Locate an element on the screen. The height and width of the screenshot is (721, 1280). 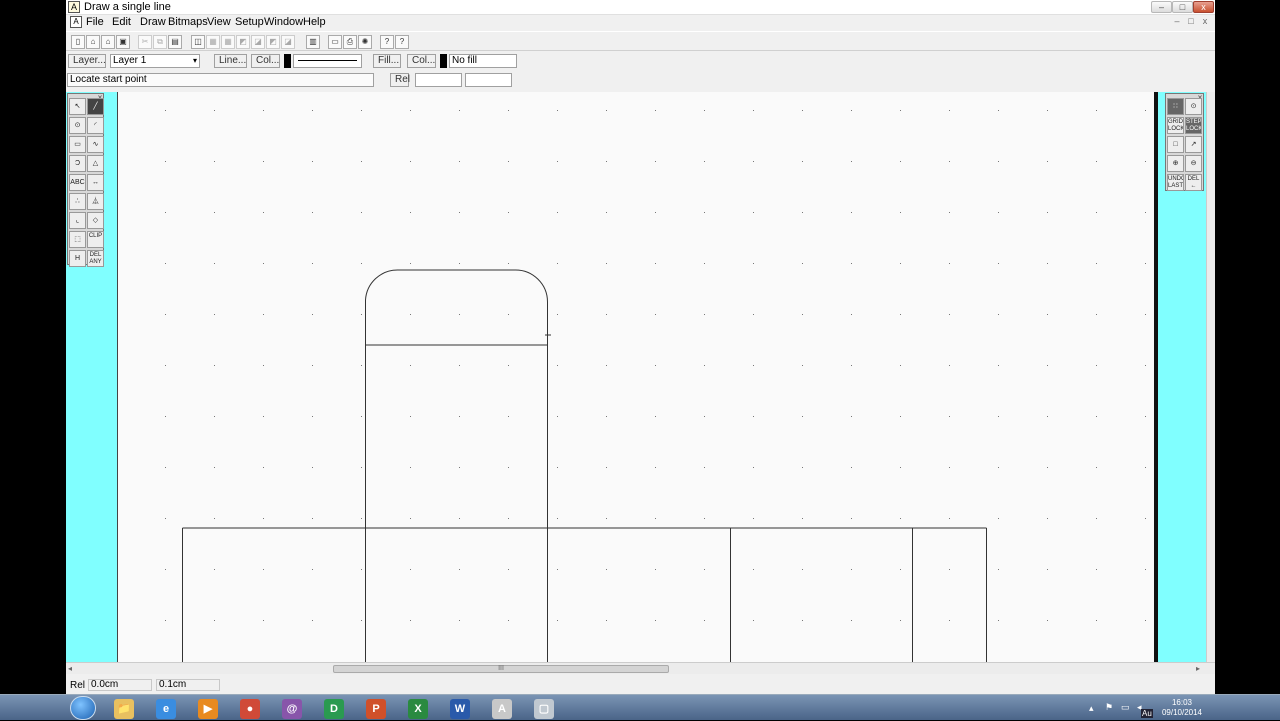
grid-lock-tool: GRID LOCK is located at coordinates (1175, 125).